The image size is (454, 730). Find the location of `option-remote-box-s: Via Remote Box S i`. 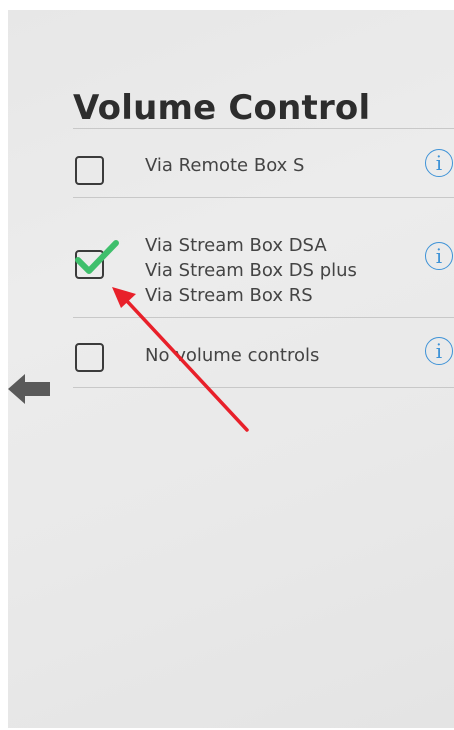

option-remote-box-s: Via Remote Box S i is located at coordinates (263, 163).